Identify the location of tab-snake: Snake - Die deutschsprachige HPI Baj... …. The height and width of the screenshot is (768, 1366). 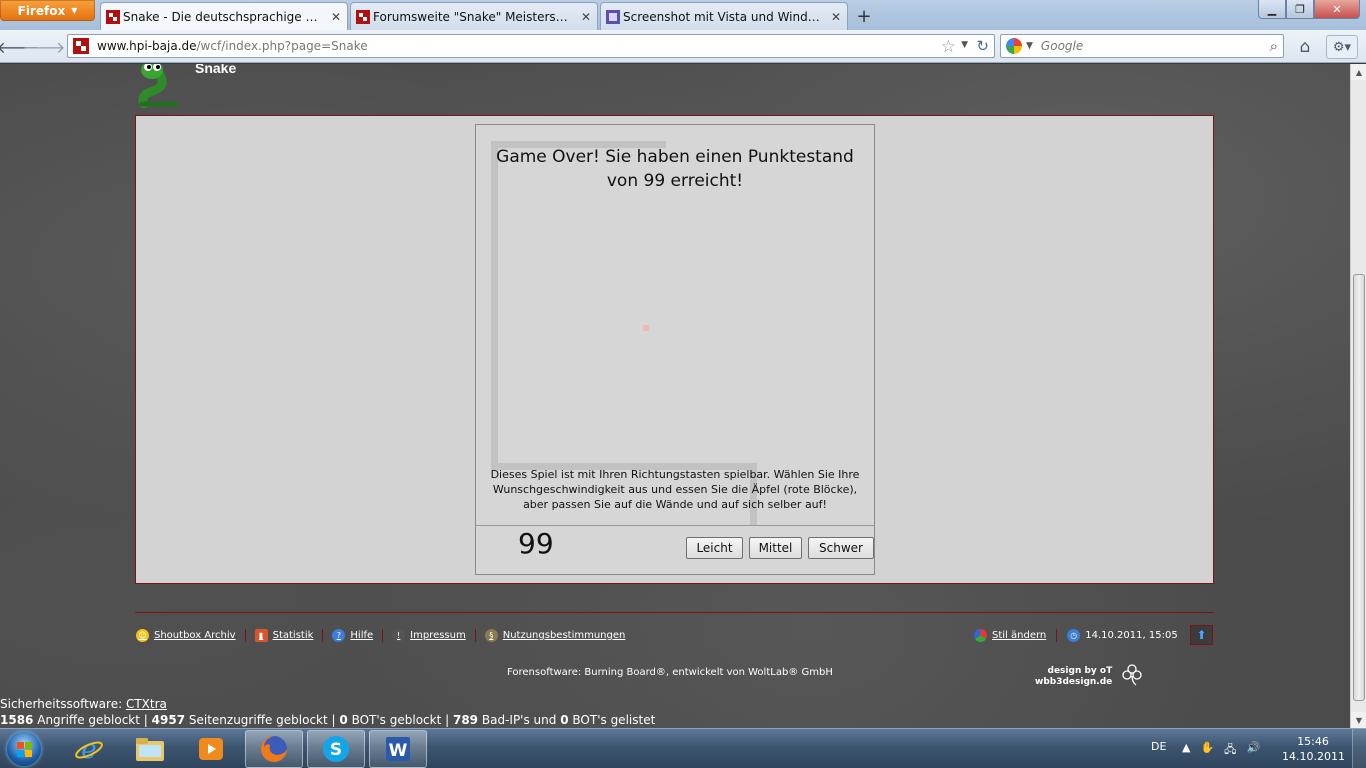
(224, 16).